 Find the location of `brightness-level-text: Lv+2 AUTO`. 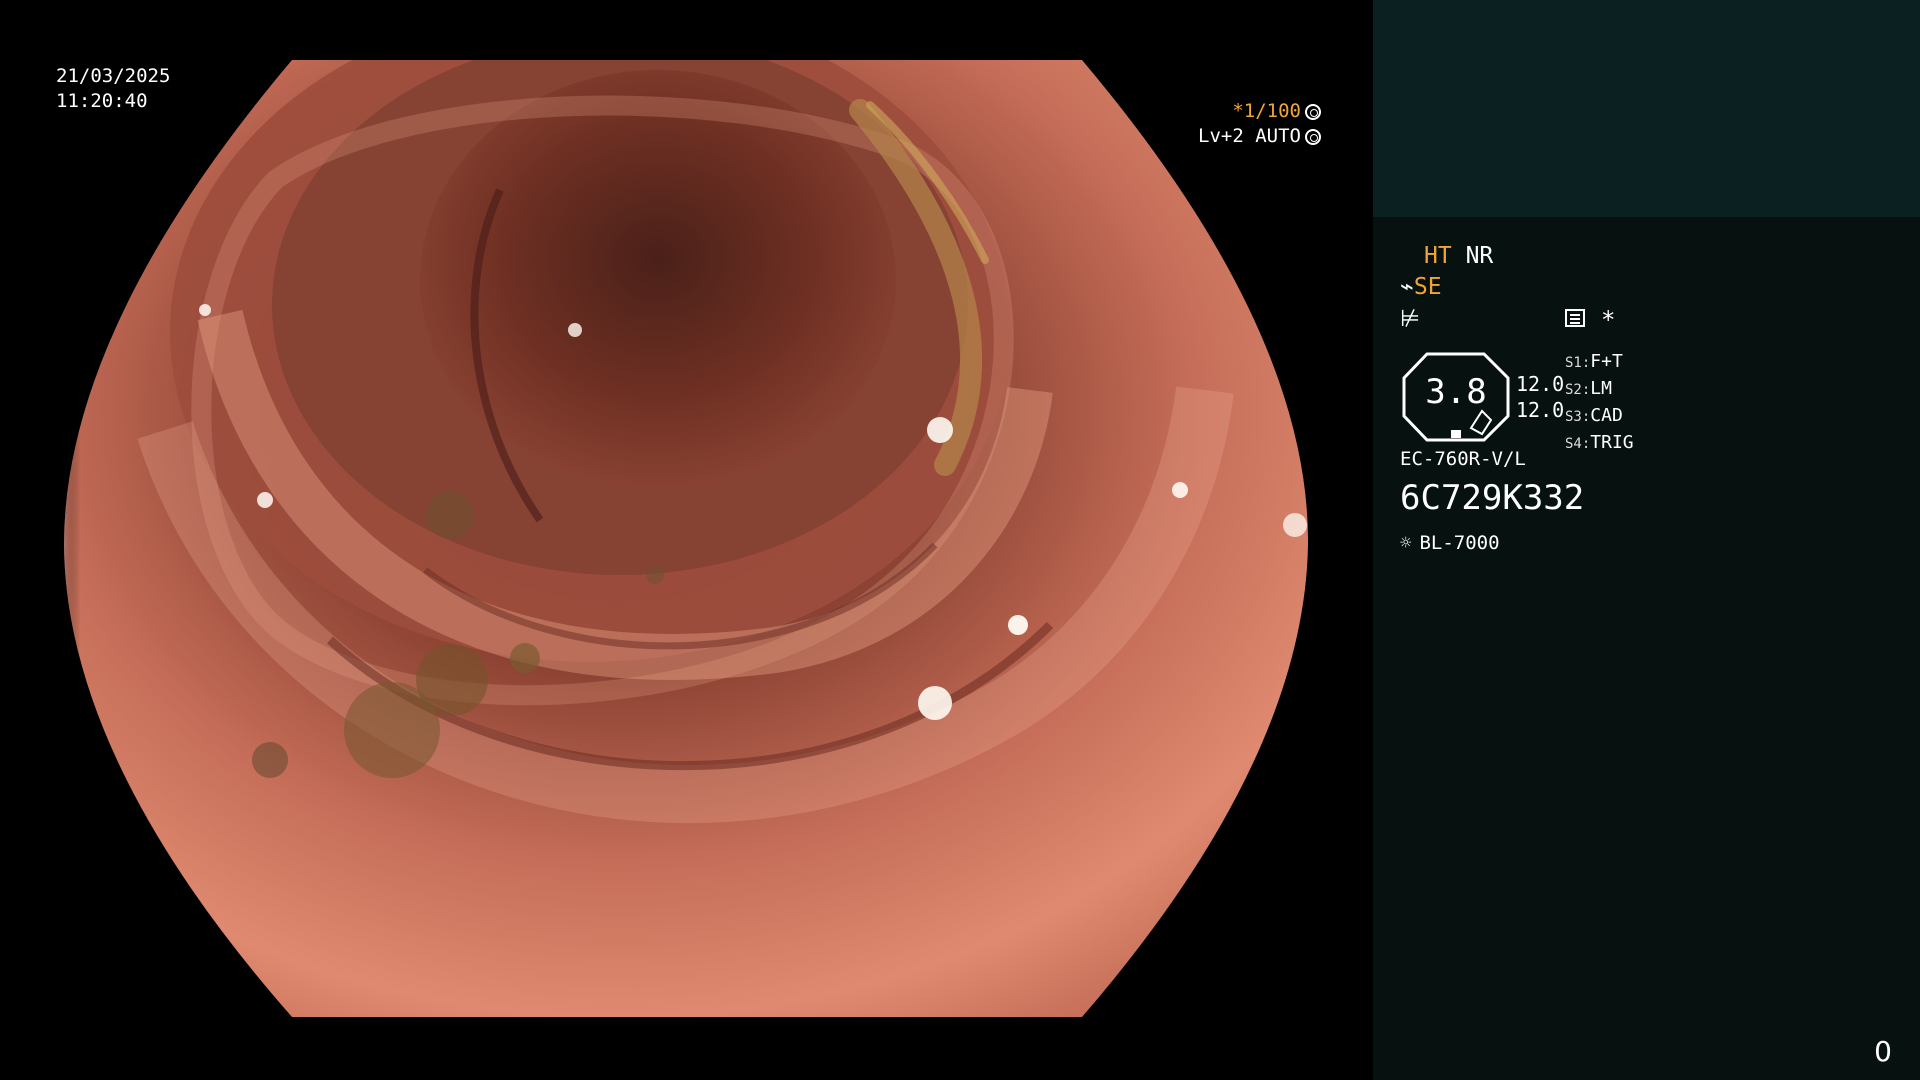

brightness-level-text: Lv+2 AUTO is located at coordinates (1249, 136).